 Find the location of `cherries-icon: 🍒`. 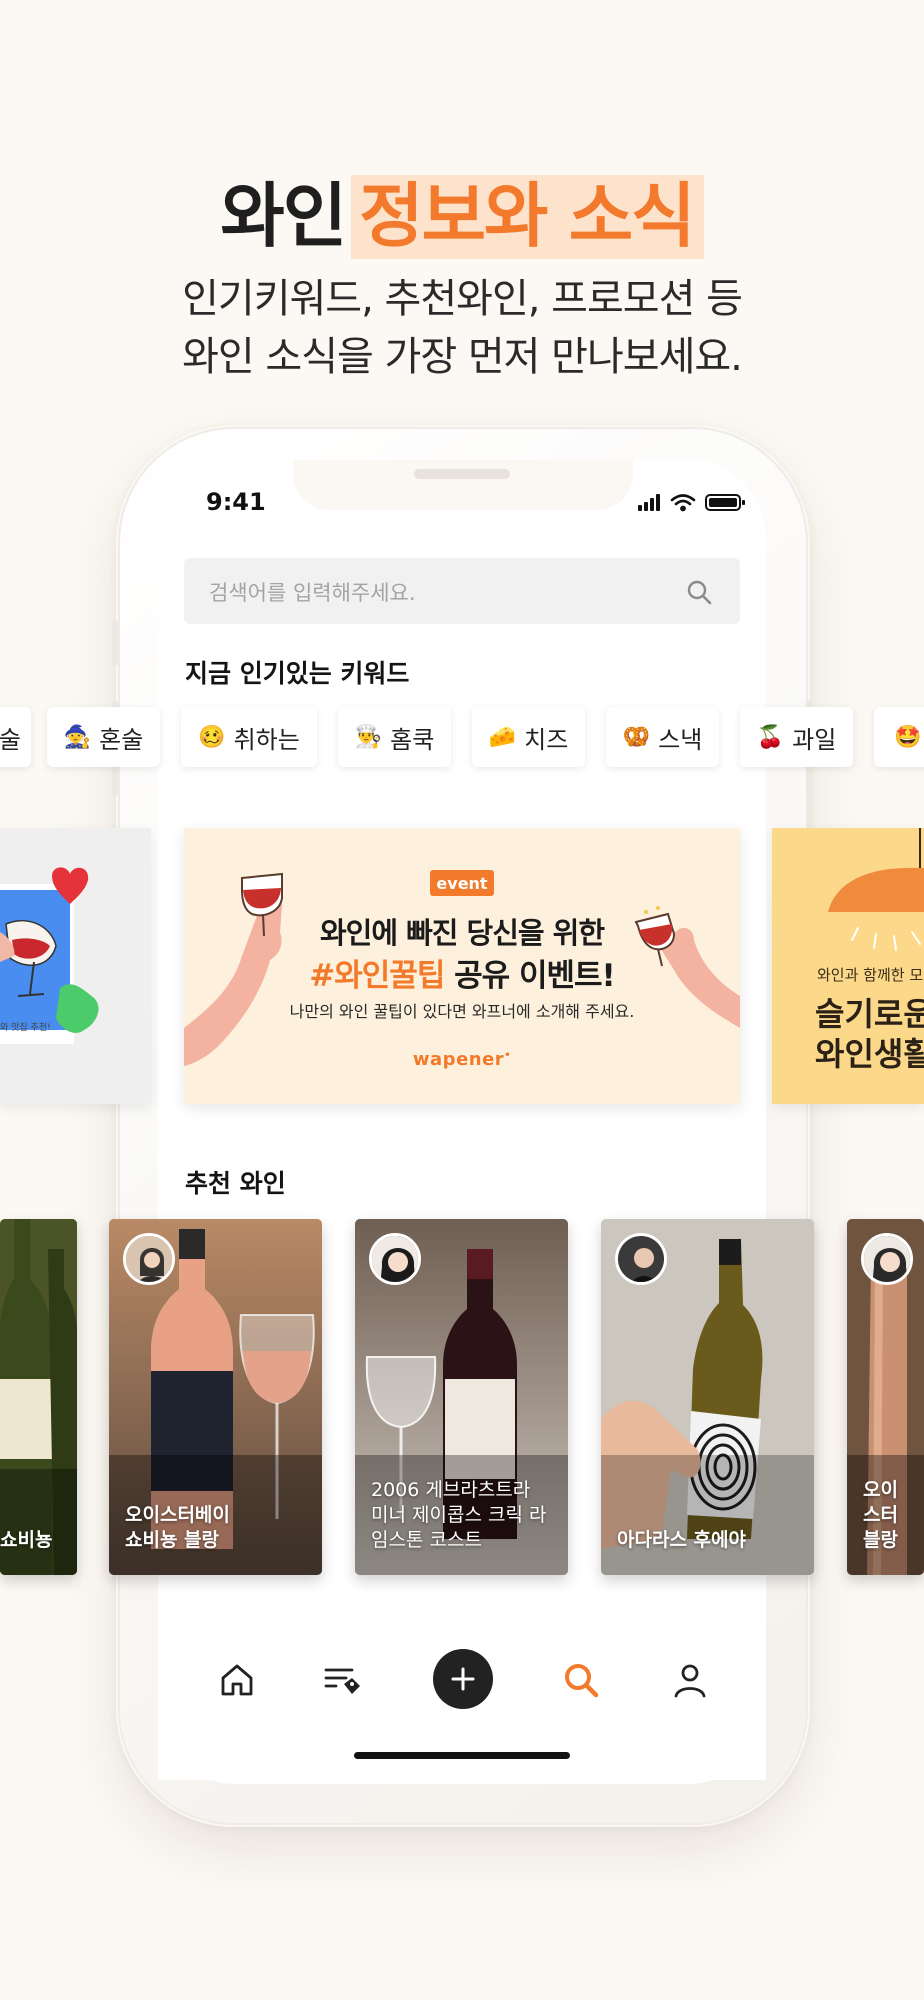

cherries-icon: 🍒 is located at coordinates (770, 737).